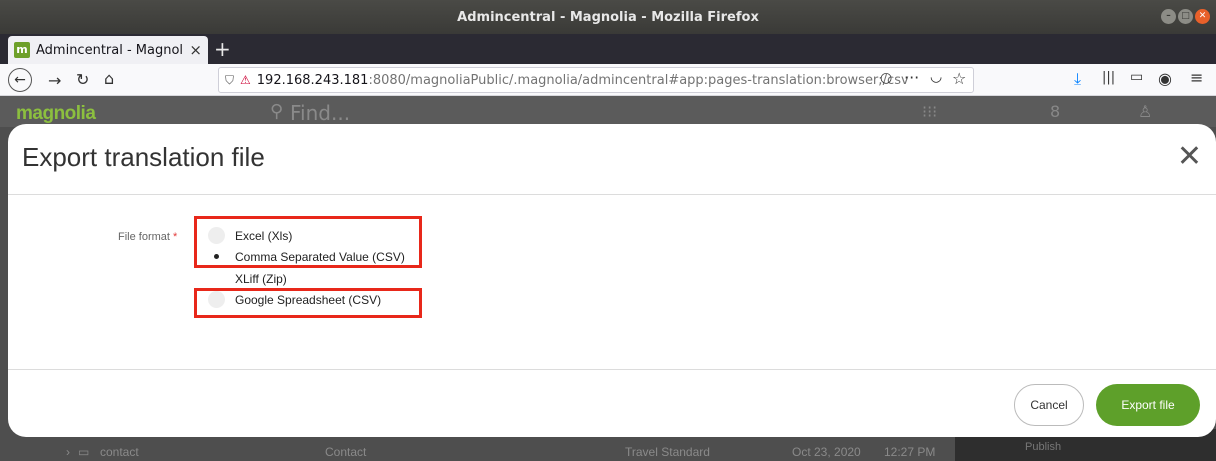 Image resolution: width=1216 pixels, height=461 pixels. I want to click on row-date: Oct 23, 2020, so click(826, 452).